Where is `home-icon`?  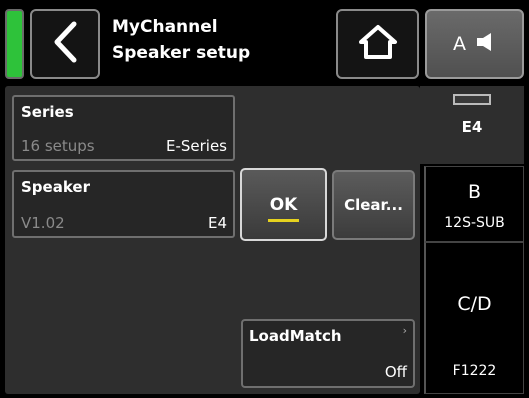
home-icon is located at coordinates (378, 44).